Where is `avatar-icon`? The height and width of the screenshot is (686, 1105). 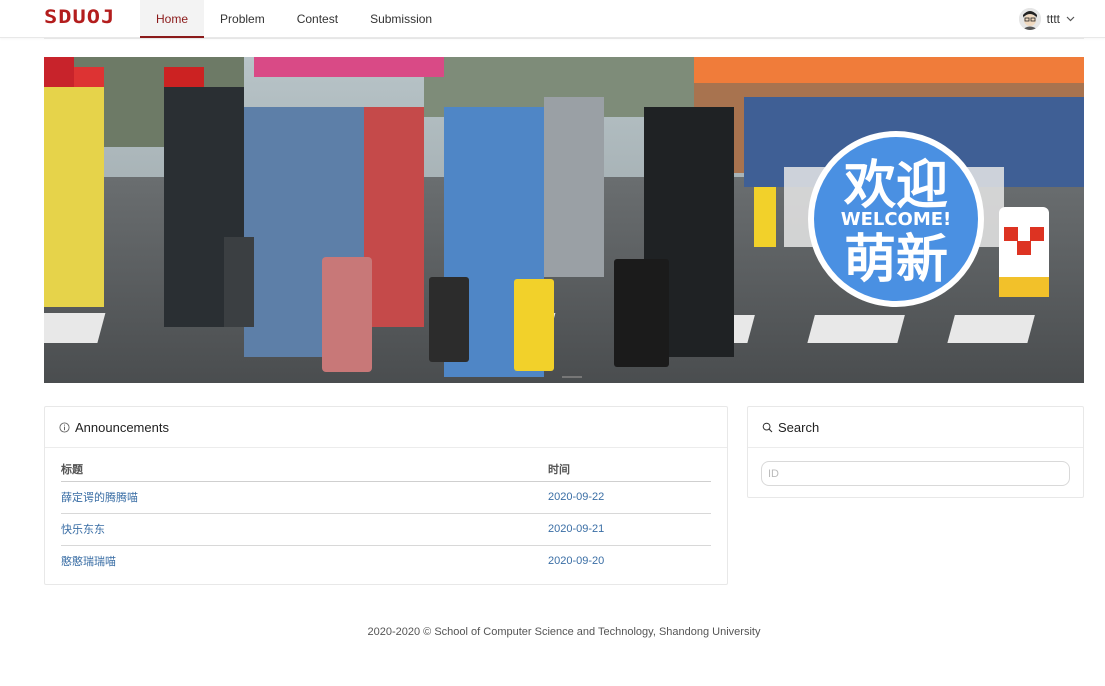 avatar-icon is located at coordinates (1029, 19).